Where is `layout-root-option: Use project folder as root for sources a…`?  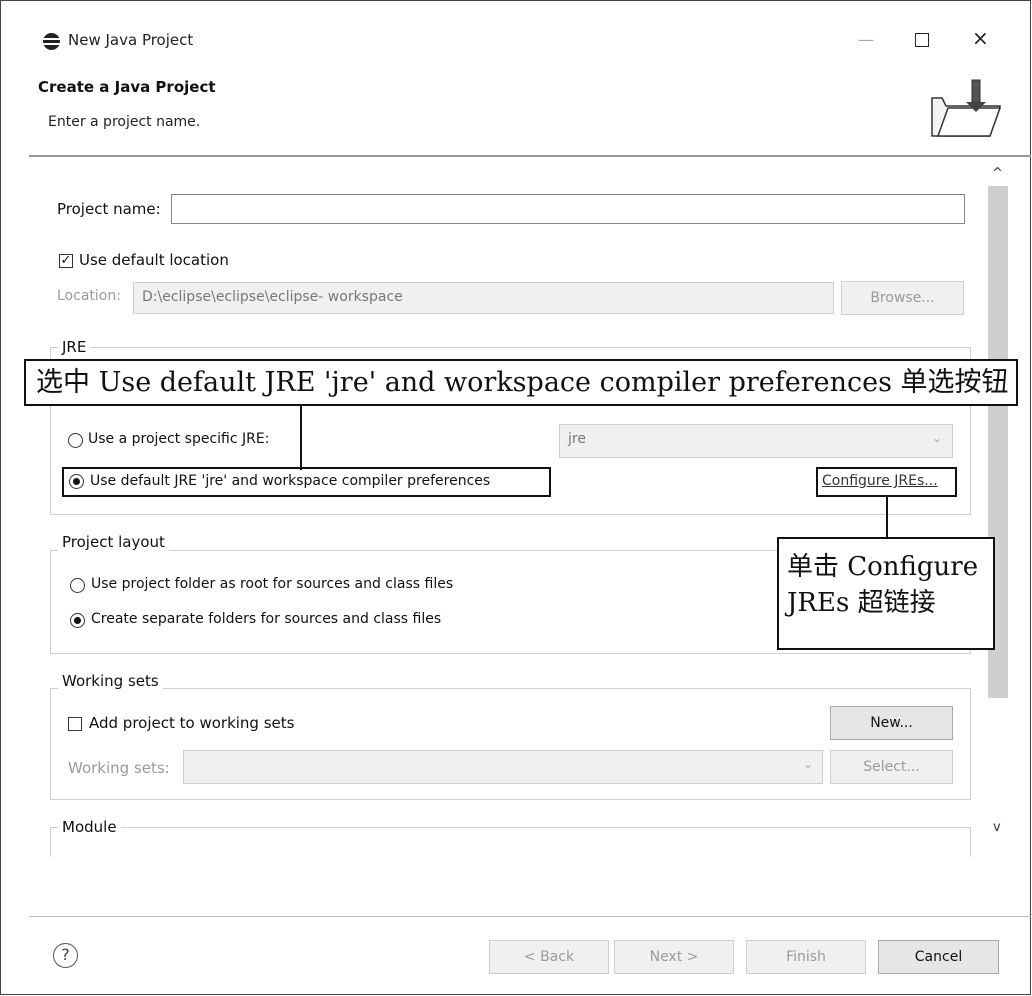 layout-root-option: Use project folder as root for sources a… is located at coordinates (272, 584).